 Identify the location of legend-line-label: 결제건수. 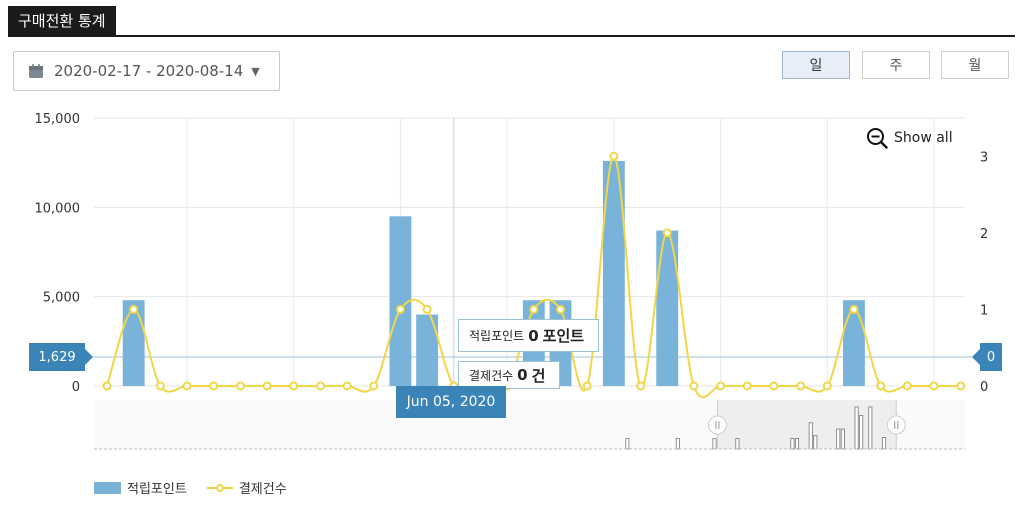
(263, 487).